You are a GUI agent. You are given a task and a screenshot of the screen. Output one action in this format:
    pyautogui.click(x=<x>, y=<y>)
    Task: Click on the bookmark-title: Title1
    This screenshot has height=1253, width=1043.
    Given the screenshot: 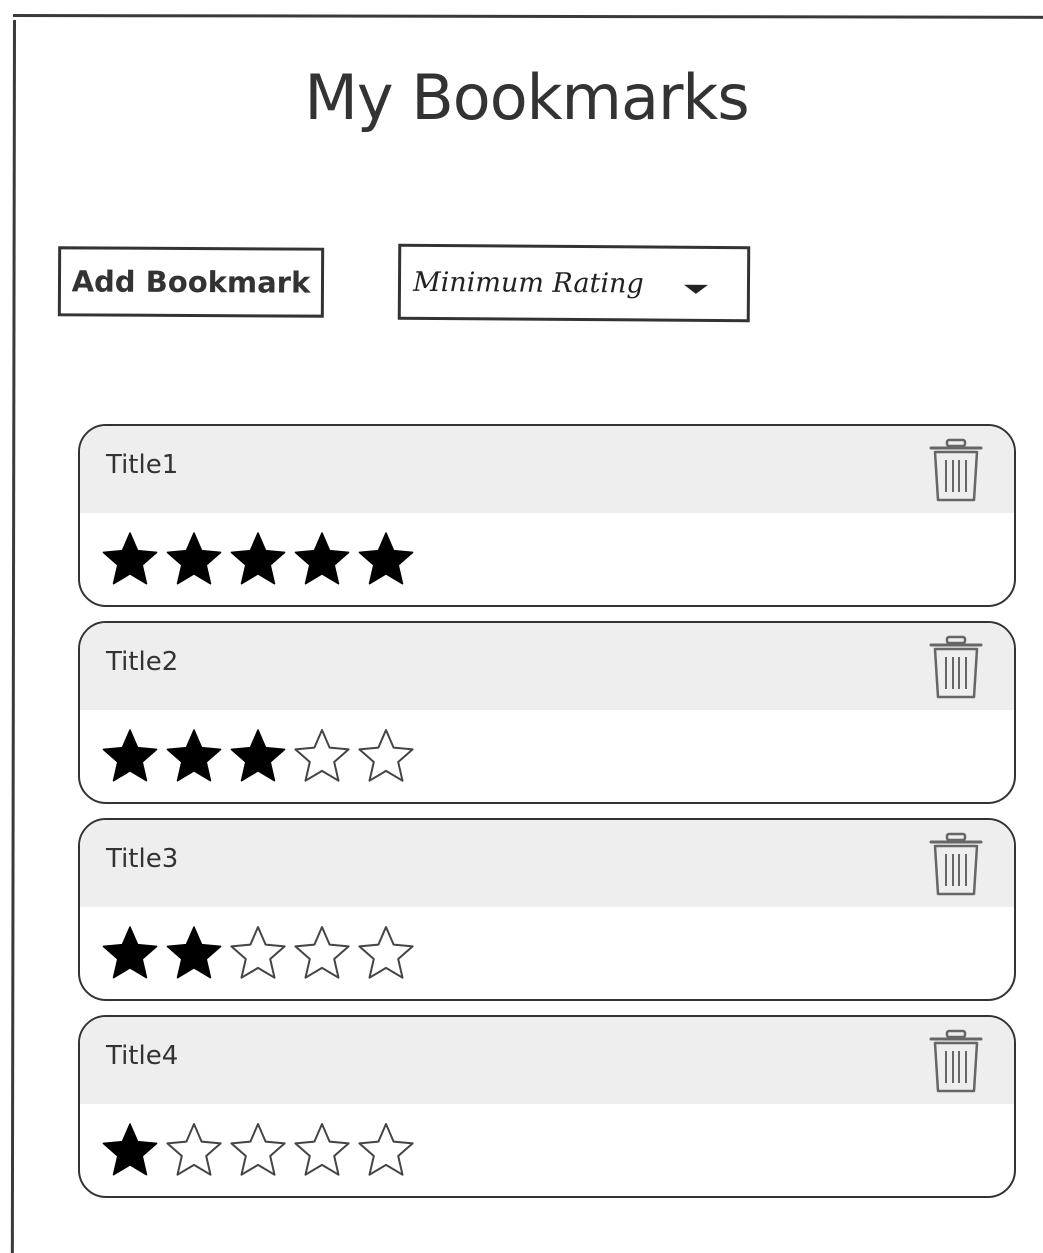 What is the action you would take?
    pyautogui.click(x=142, y=465)
    